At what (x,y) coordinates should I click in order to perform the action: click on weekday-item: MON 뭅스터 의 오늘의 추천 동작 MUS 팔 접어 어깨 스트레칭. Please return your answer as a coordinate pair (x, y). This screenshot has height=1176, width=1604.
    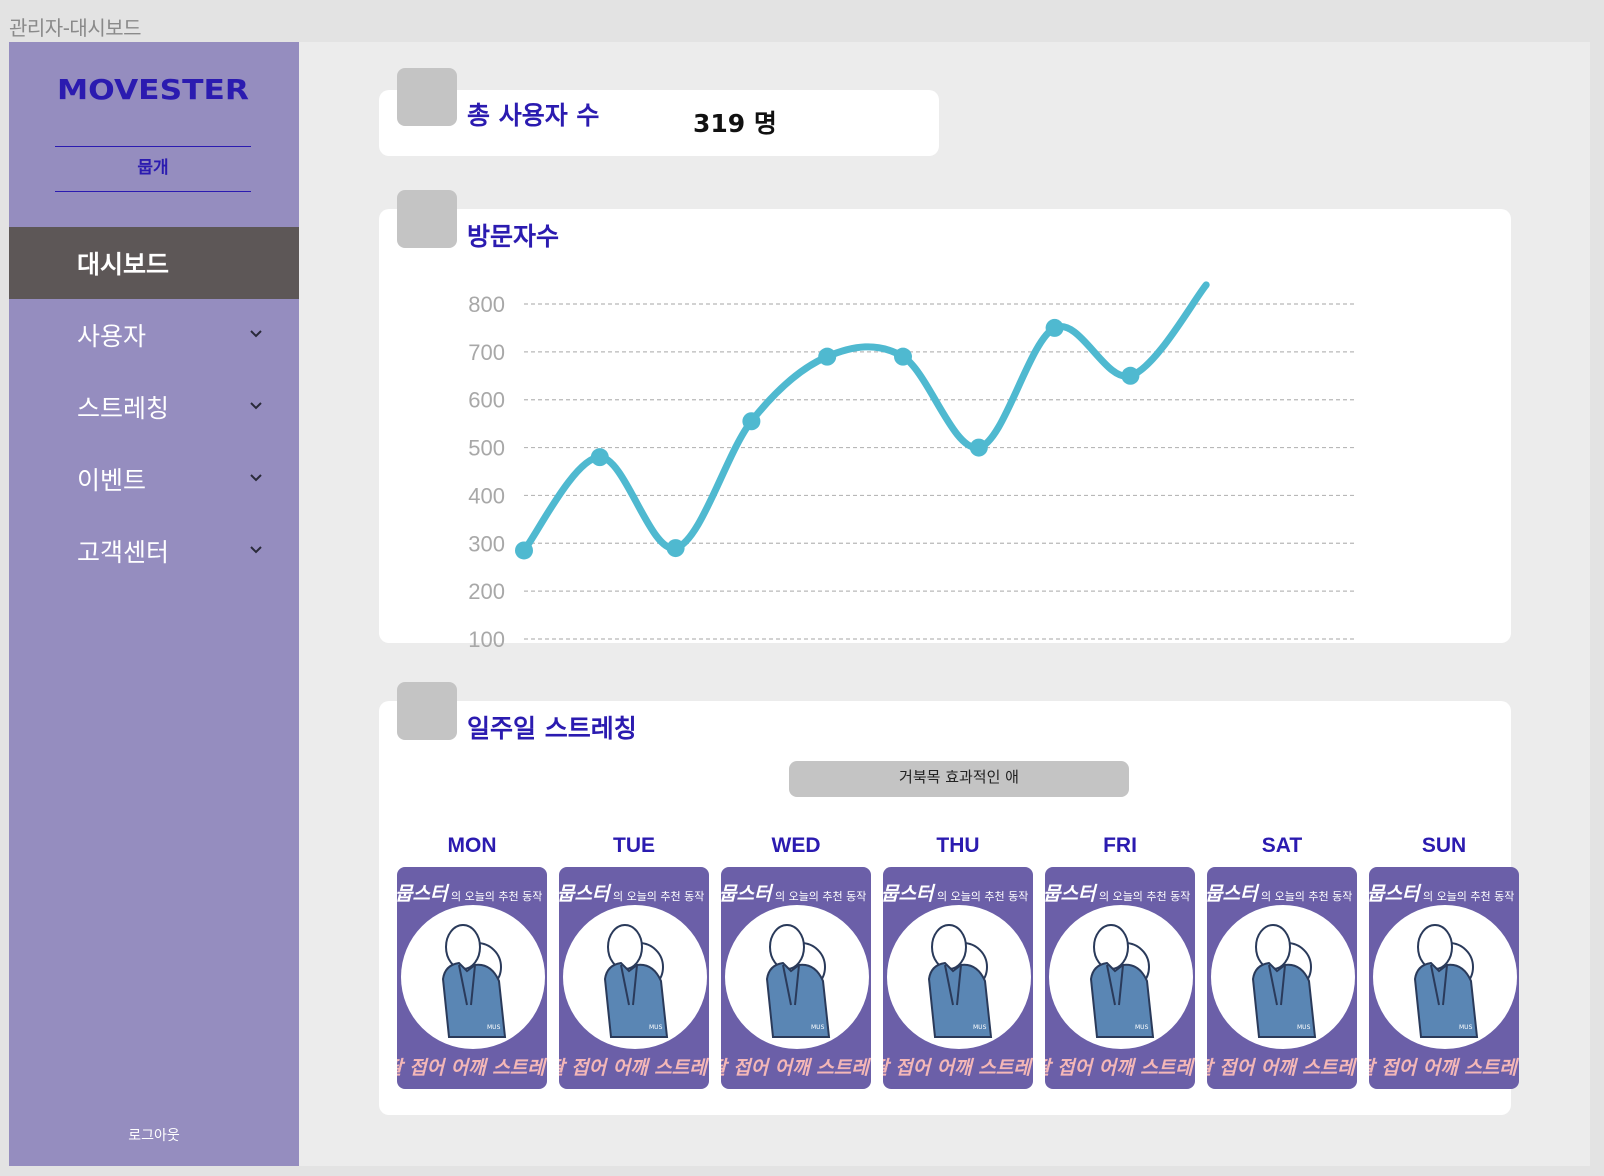
    Looking at the image, I should click on (472, 960).